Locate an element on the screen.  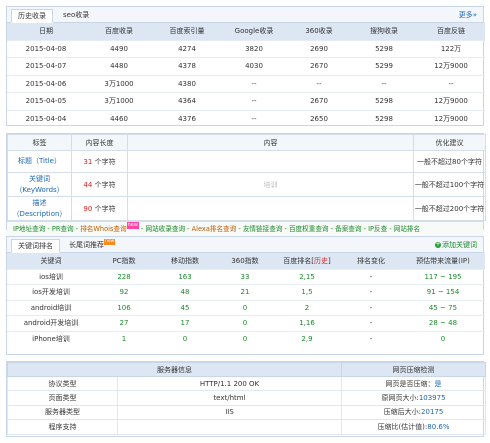
col-content: 内容 is located at coordinates (270, 142).